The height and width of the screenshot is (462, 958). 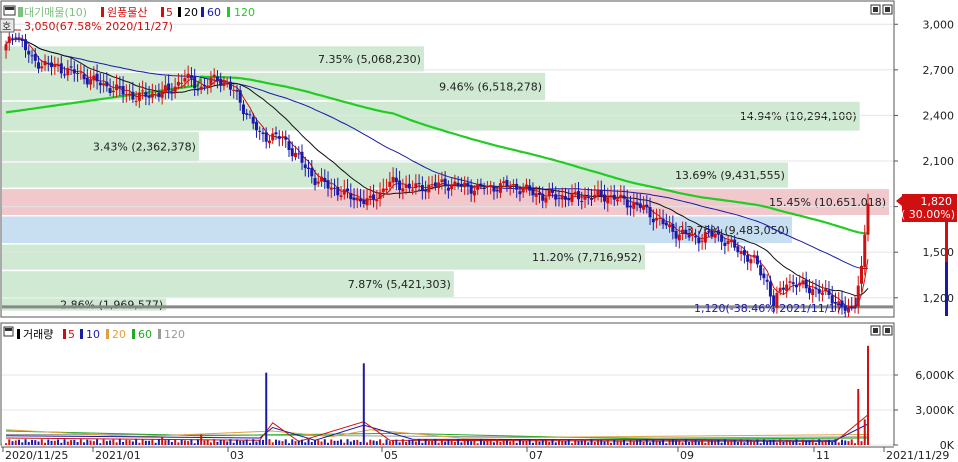 What do you see at coordinates (214, 12) in the screenshot?
I see `legend-ma60: 60` at bounding box center [214, 12].